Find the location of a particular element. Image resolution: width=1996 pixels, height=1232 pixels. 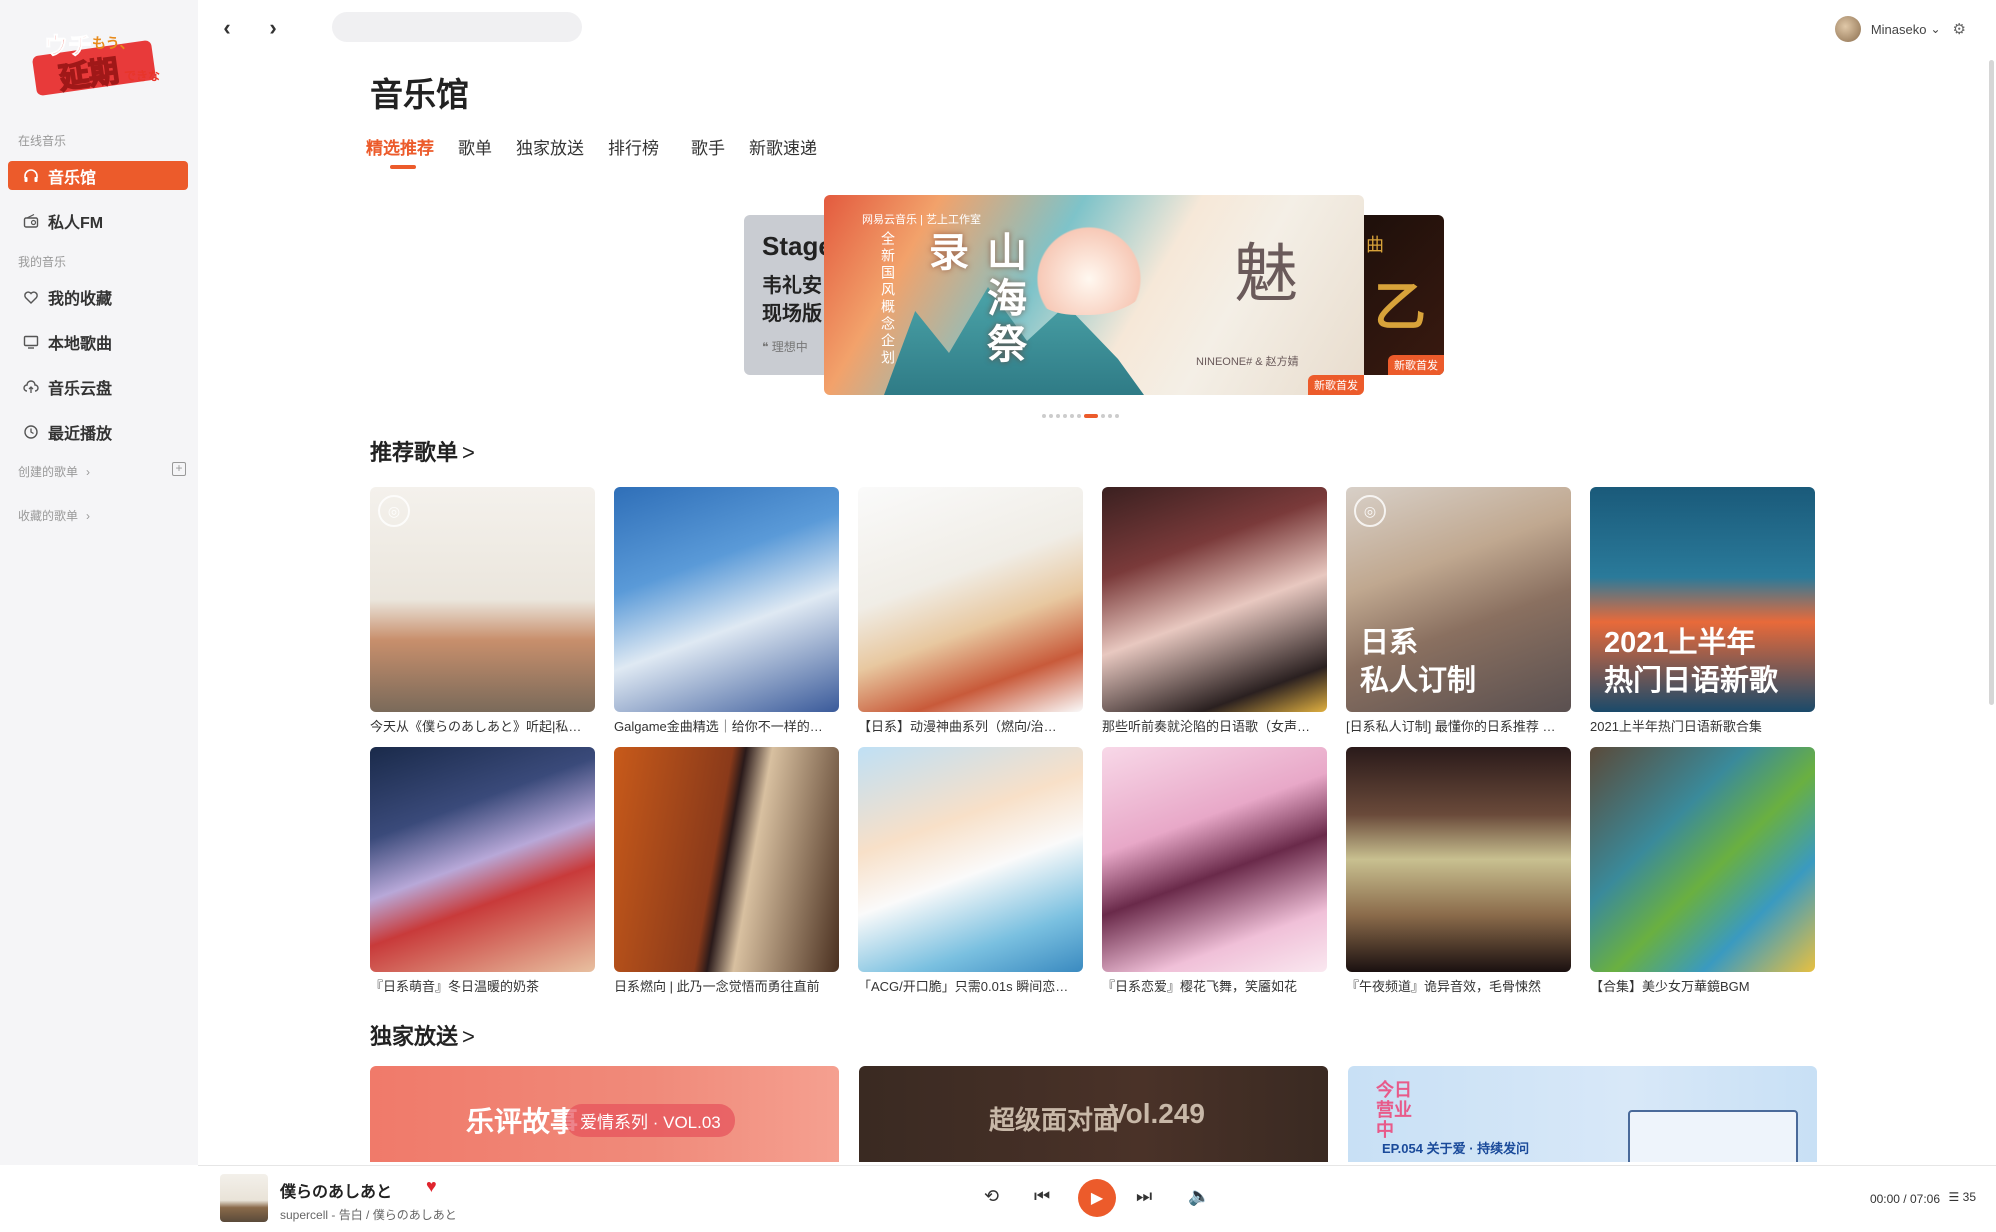

sidebar-item-cloud-disk: 音乐云盘 is located at coordinates (98, 386).